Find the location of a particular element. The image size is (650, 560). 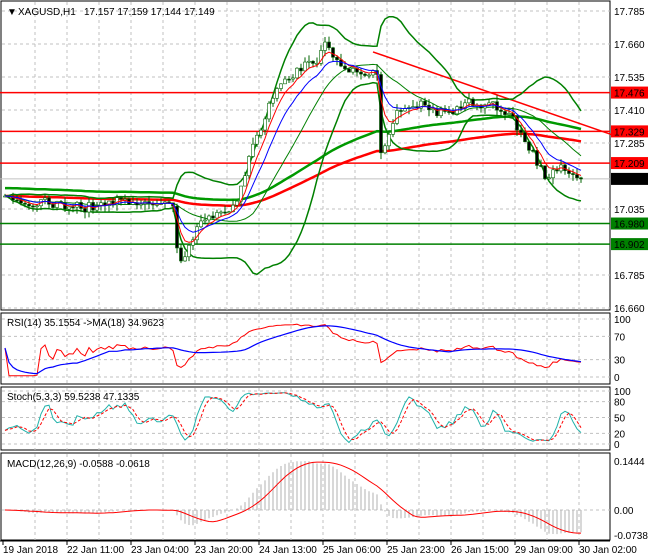

time-tick-label: 29 Jan 09:00 is located at coordinates (544, 550).